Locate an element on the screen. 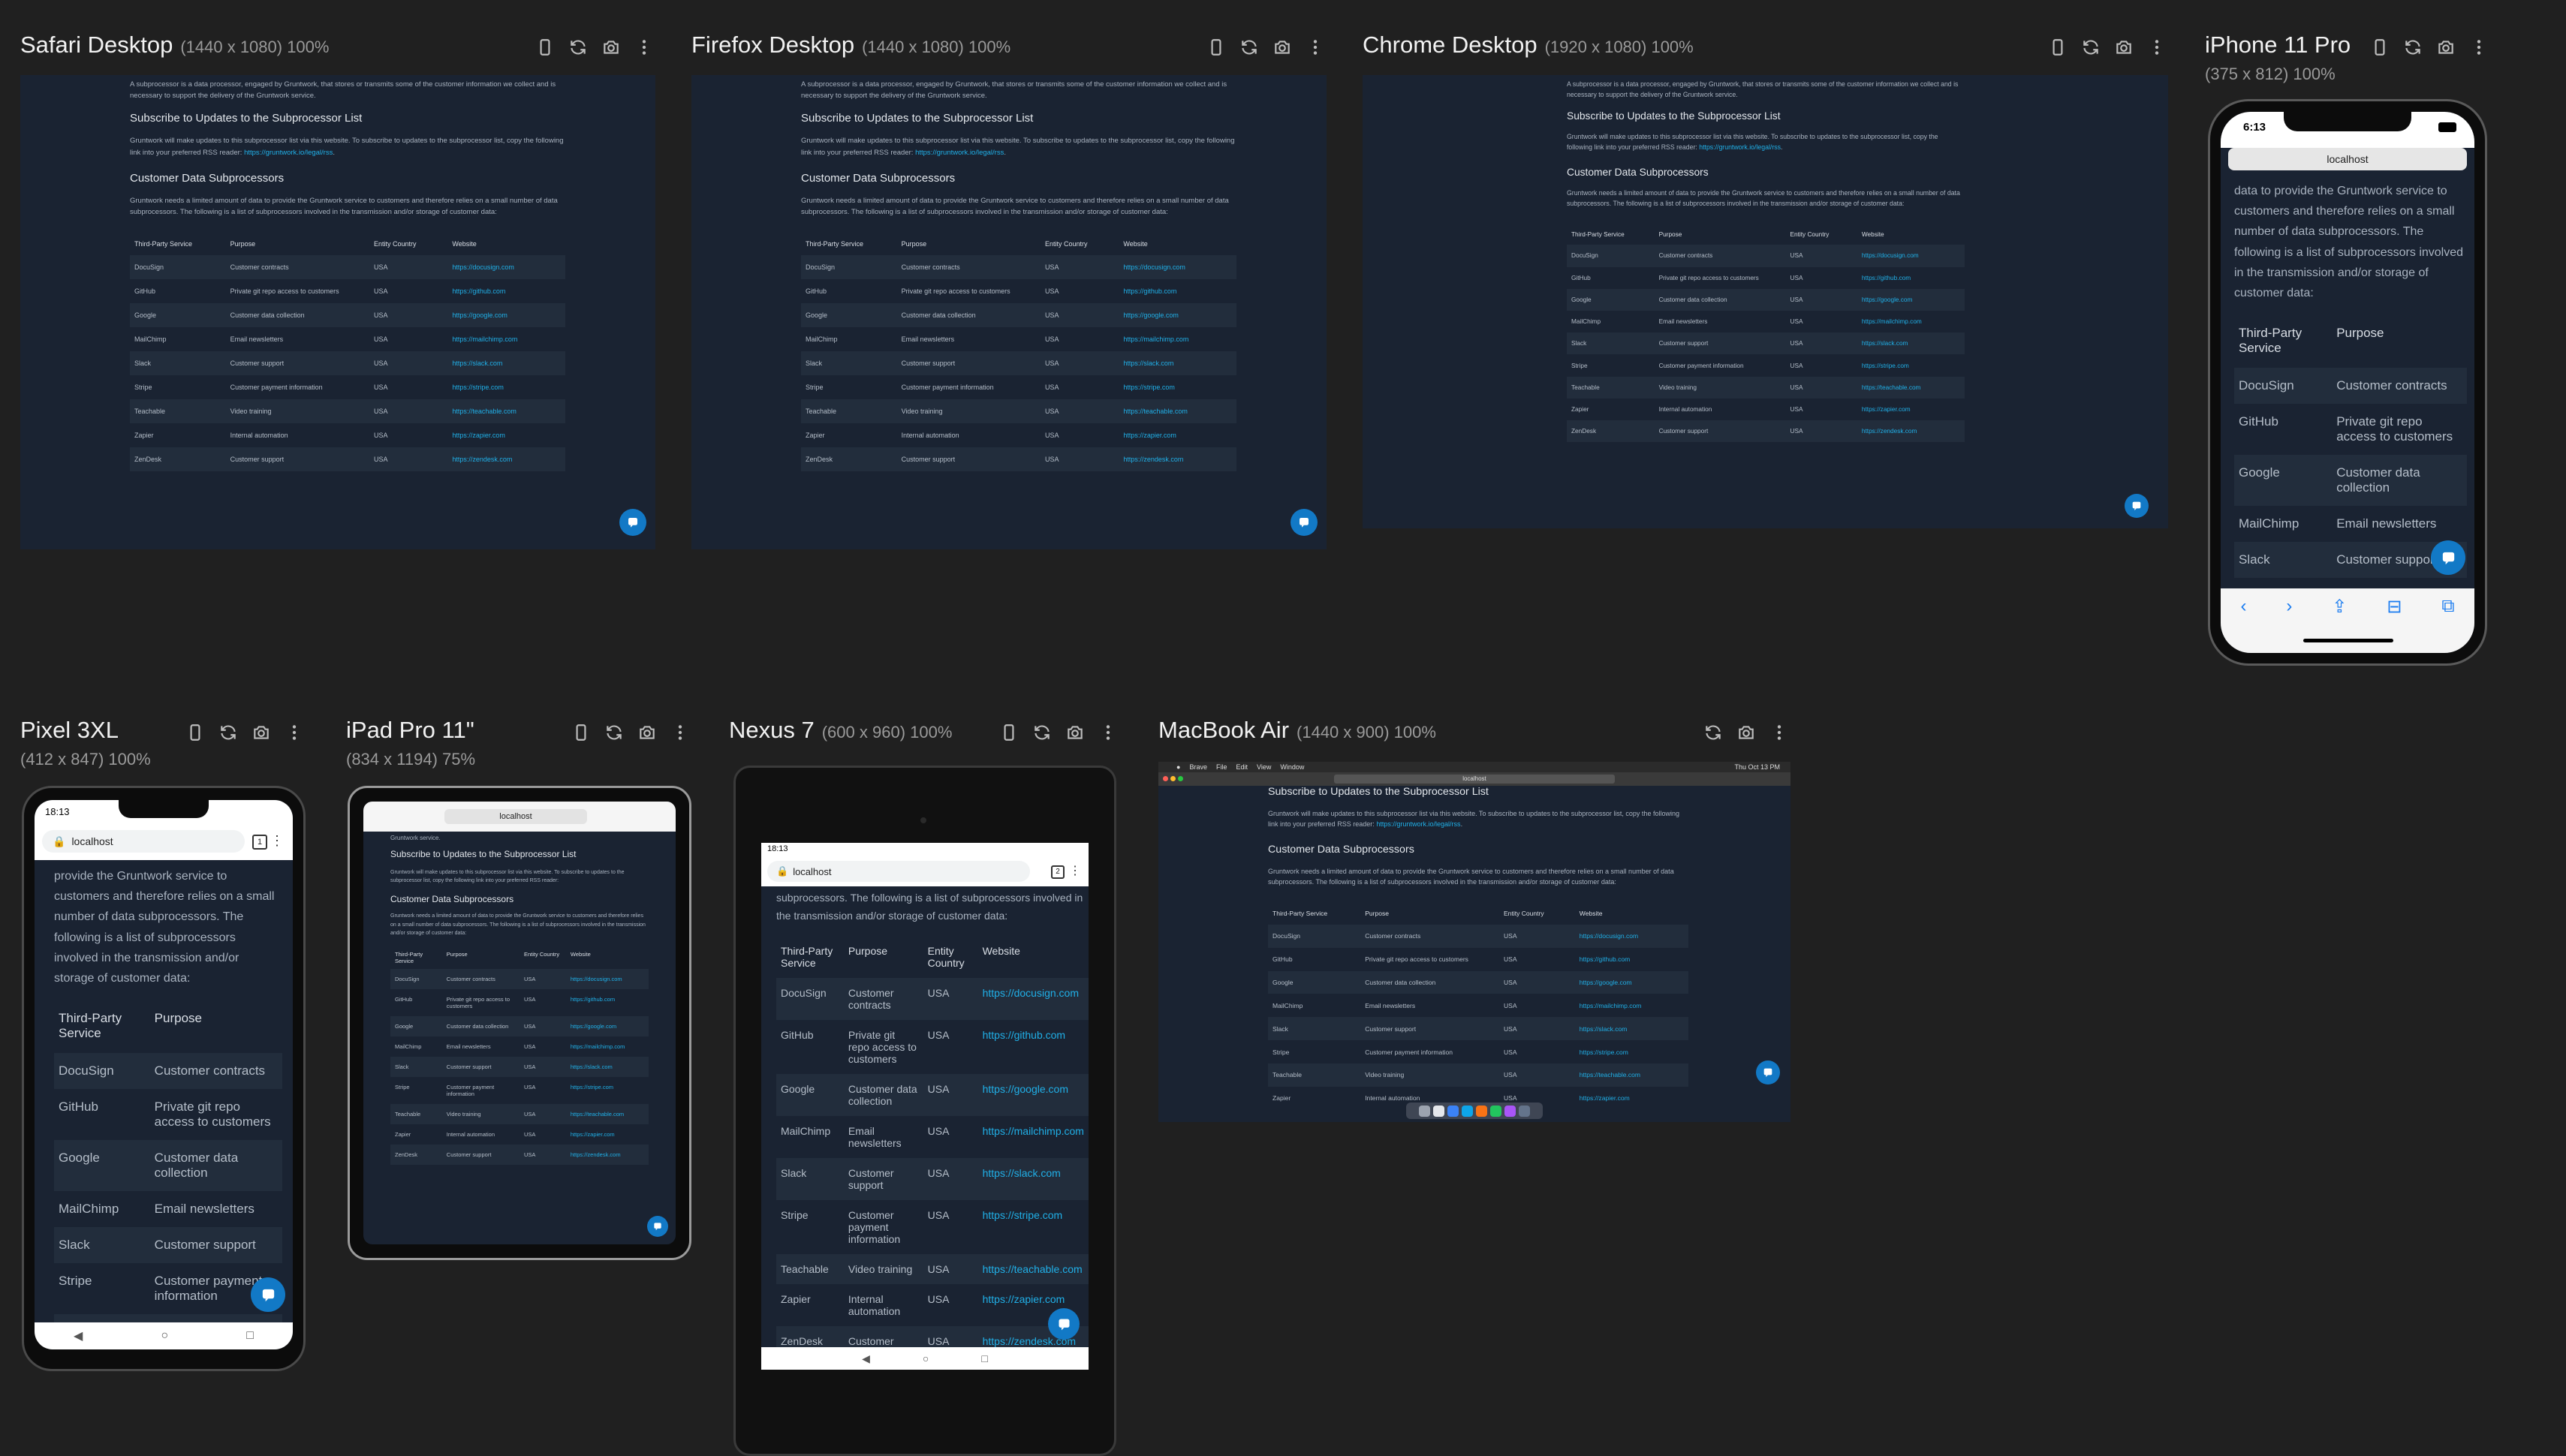  menu-item: Brave is located at coordinates (1198, 767).